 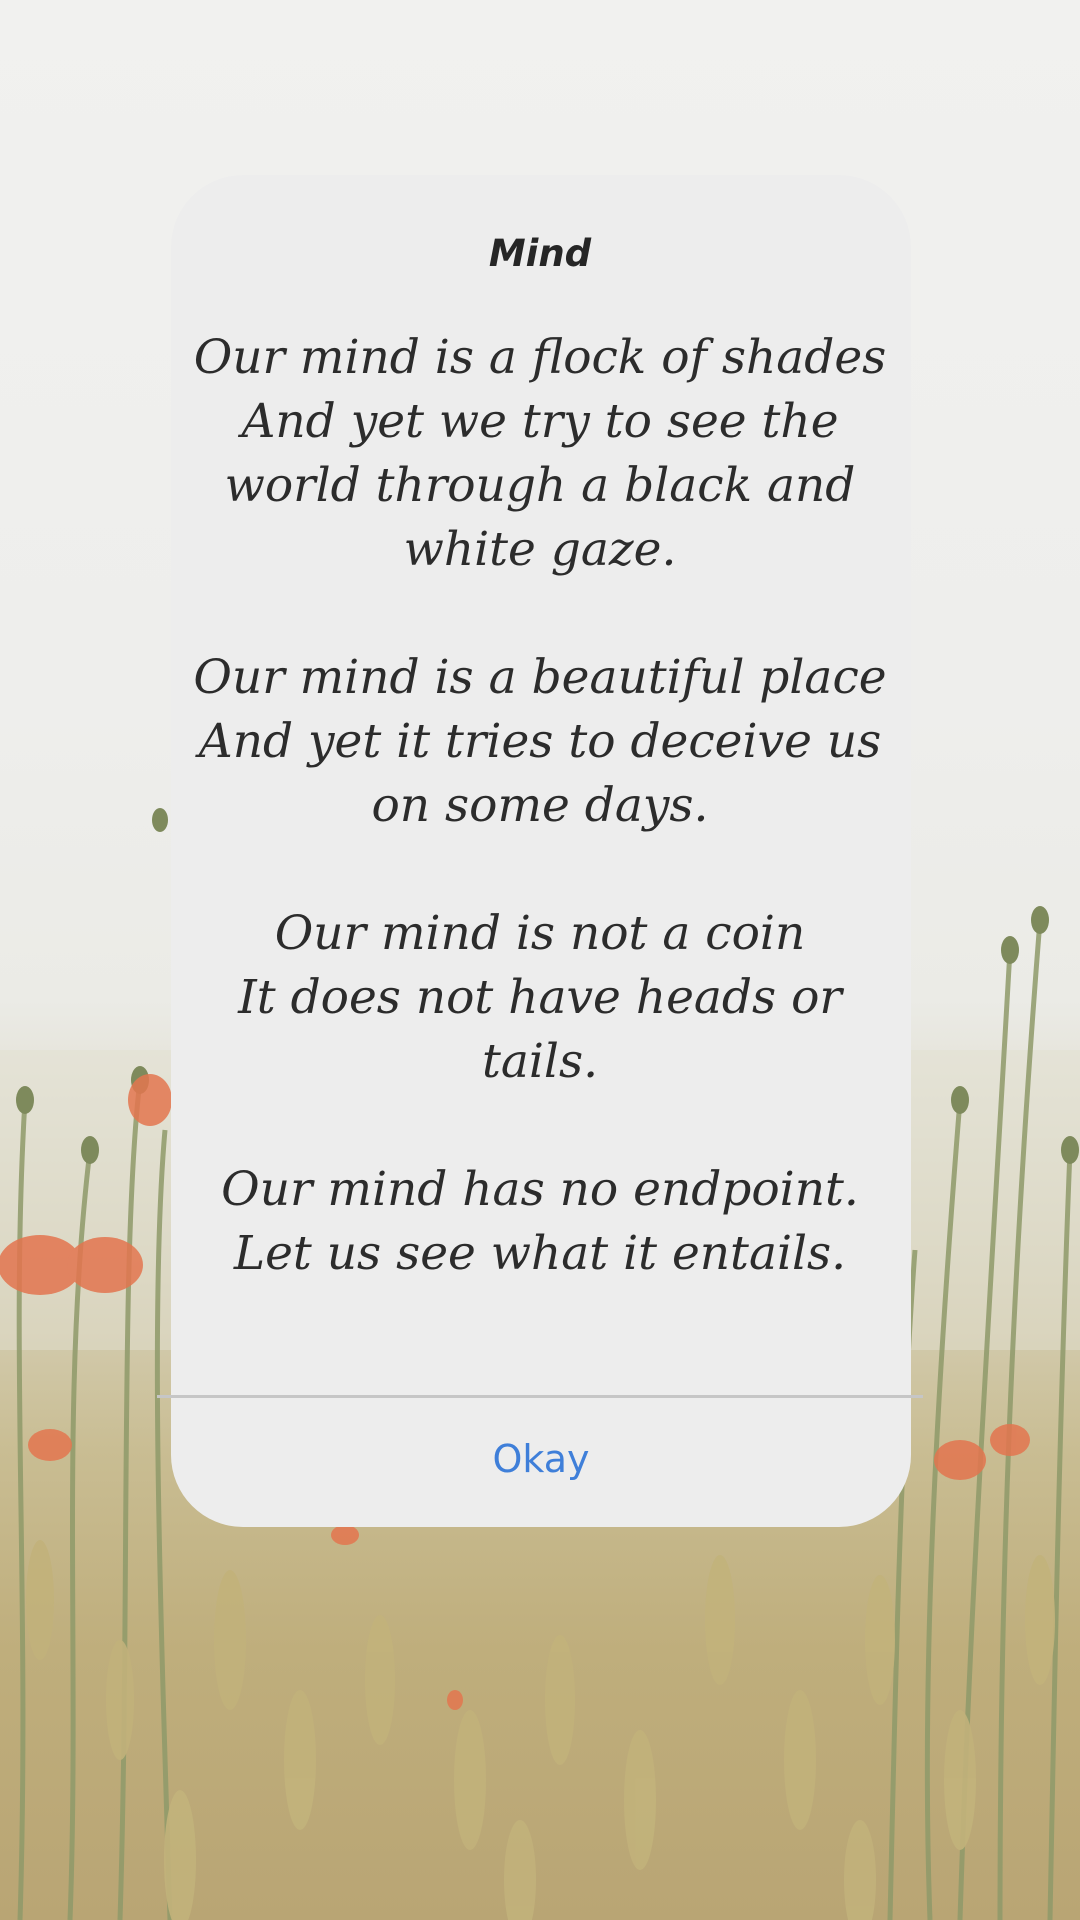 I want to click on poem-line: It does not have heads or, so click(x=540, y=997).